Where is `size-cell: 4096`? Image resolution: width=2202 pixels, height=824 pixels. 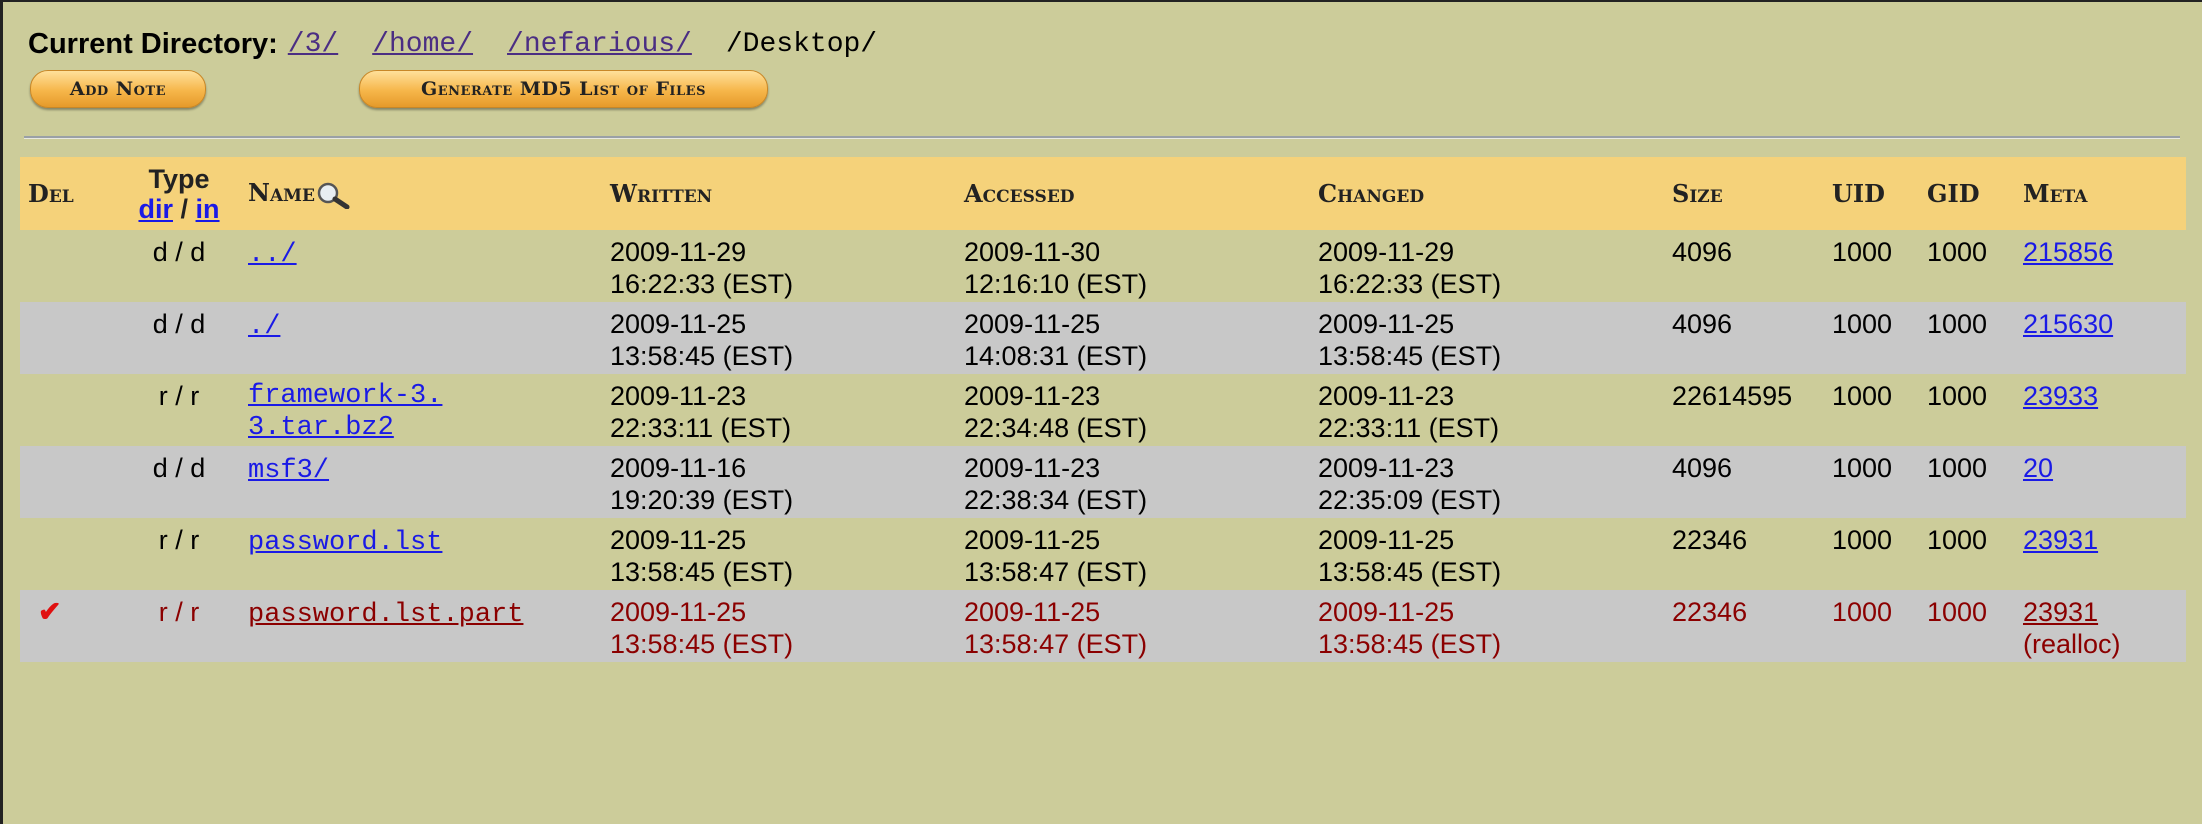
size-cell: 4096 is located at coordinates (1702, 324).